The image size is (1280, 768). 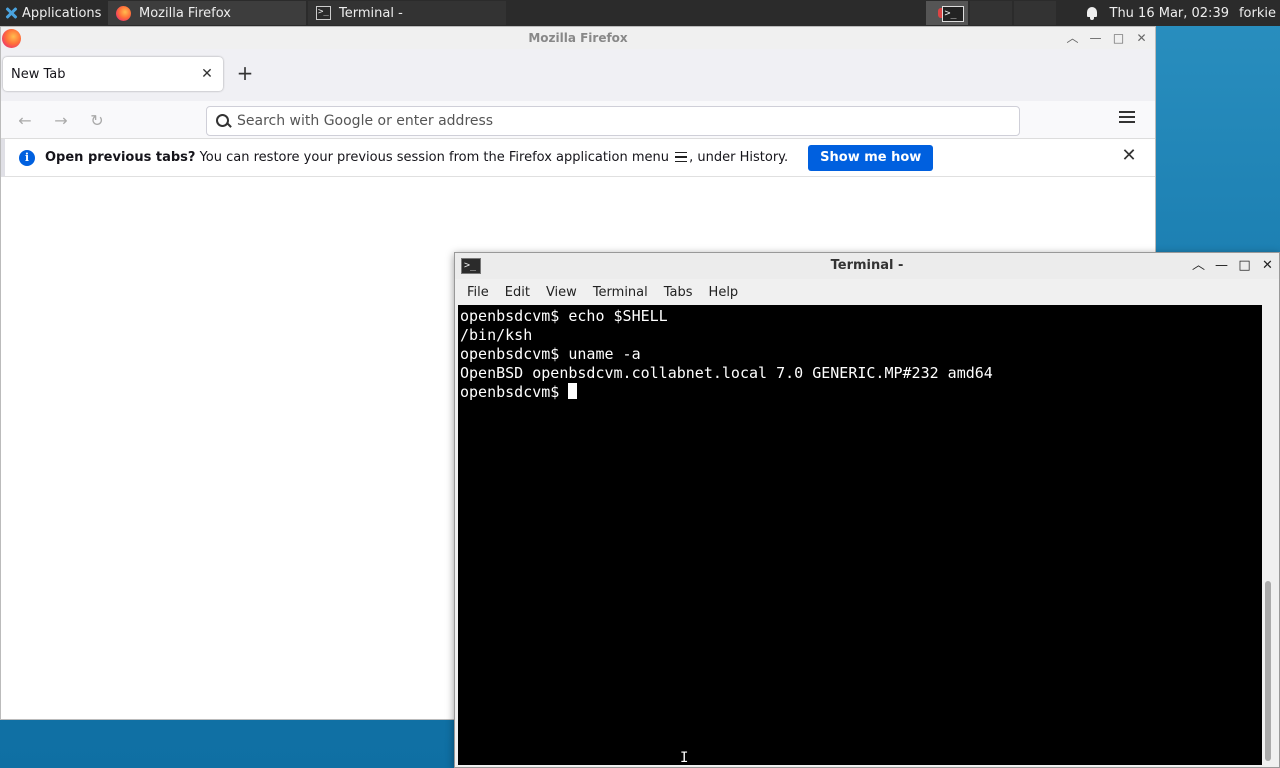 I want to click on ibeam-cursor-icon: I, so click(x=684, y=758).